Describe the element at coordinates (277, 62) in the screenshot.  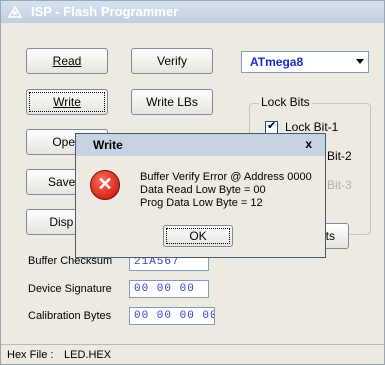
I see `device-select-value: ATmega8` at that location.